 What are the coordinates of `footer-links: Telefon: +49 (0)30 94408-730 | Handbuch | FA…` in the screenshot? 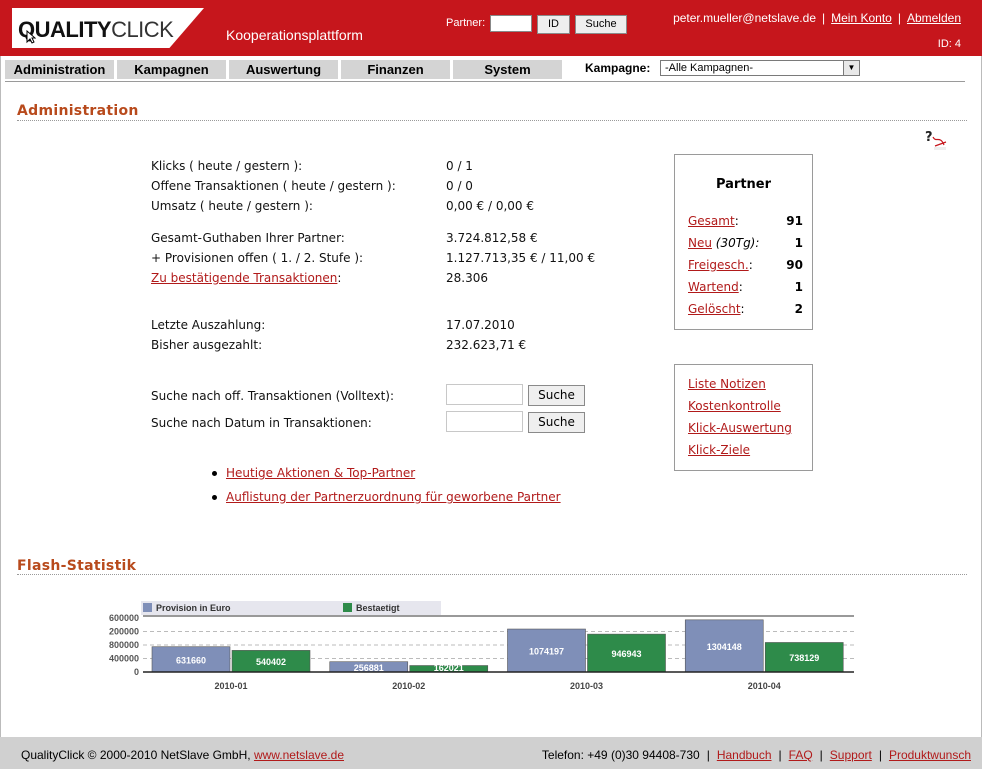 It's located at (756, 755).